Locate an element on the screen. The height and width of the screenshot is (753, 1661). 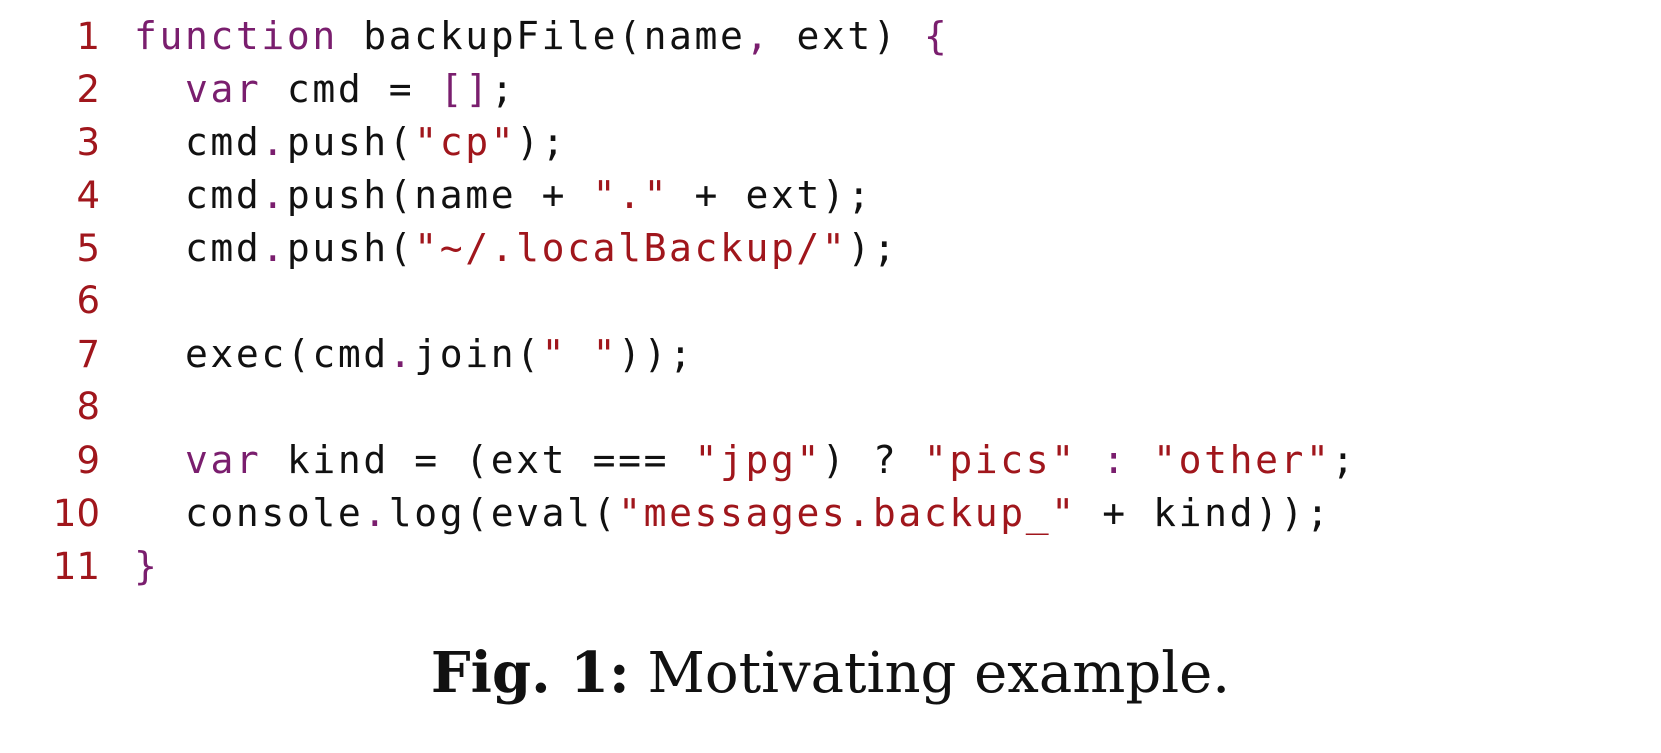
code-line: 8 is located at coordinates (840, 411).